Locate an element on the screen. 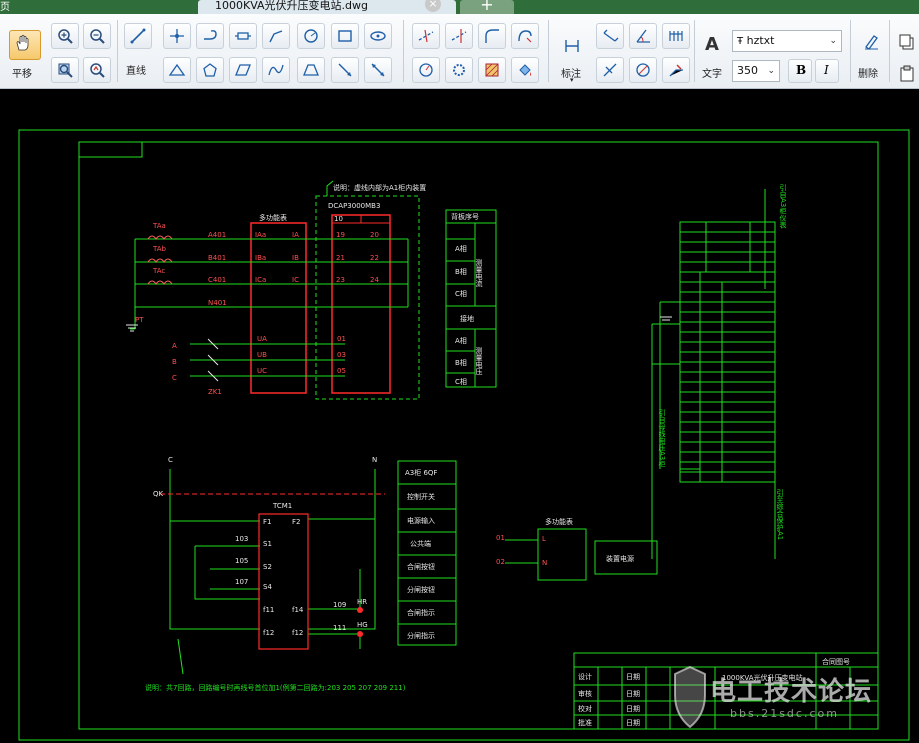 This screenshot has width=919, height=743. pan-button is located at coordinates (25, 45).